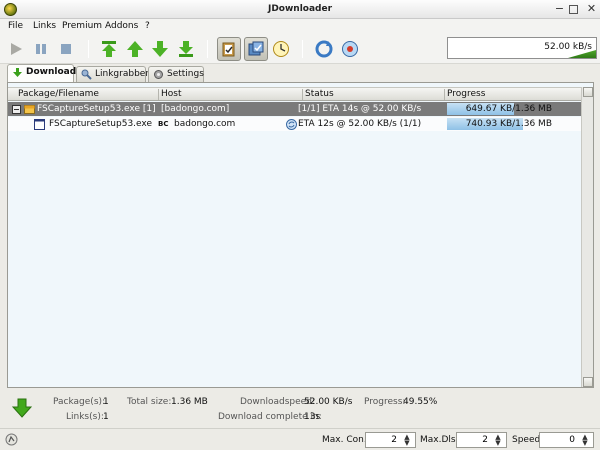 This screenshot has width=600, height=450. Describe the element at coordinates (106, 417) in the screenshot. I see `links-value: 1` at that location.